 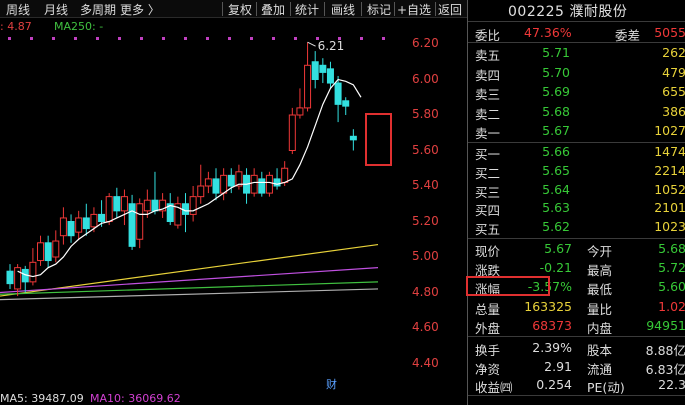 What do you see at coordinates (554, 384) in the screenshot?
I see `fundamental-value: 0.254` at bounding box center [554, 384].